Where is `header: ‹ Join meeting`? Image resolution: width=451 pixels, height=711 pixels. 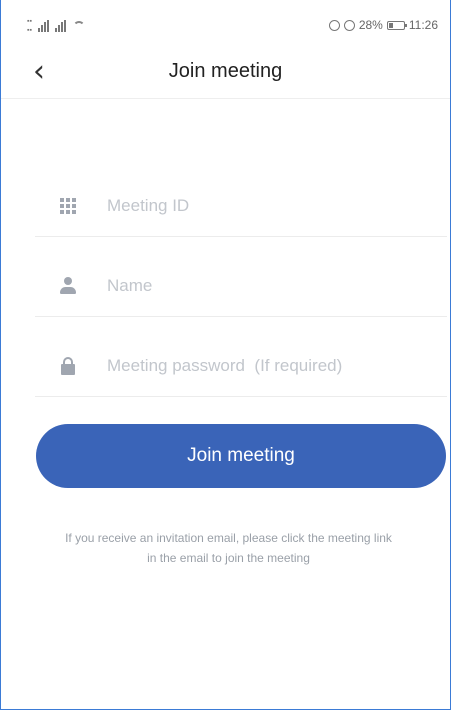
header: ‹ Join meeting is located at coordinates (225, 74).